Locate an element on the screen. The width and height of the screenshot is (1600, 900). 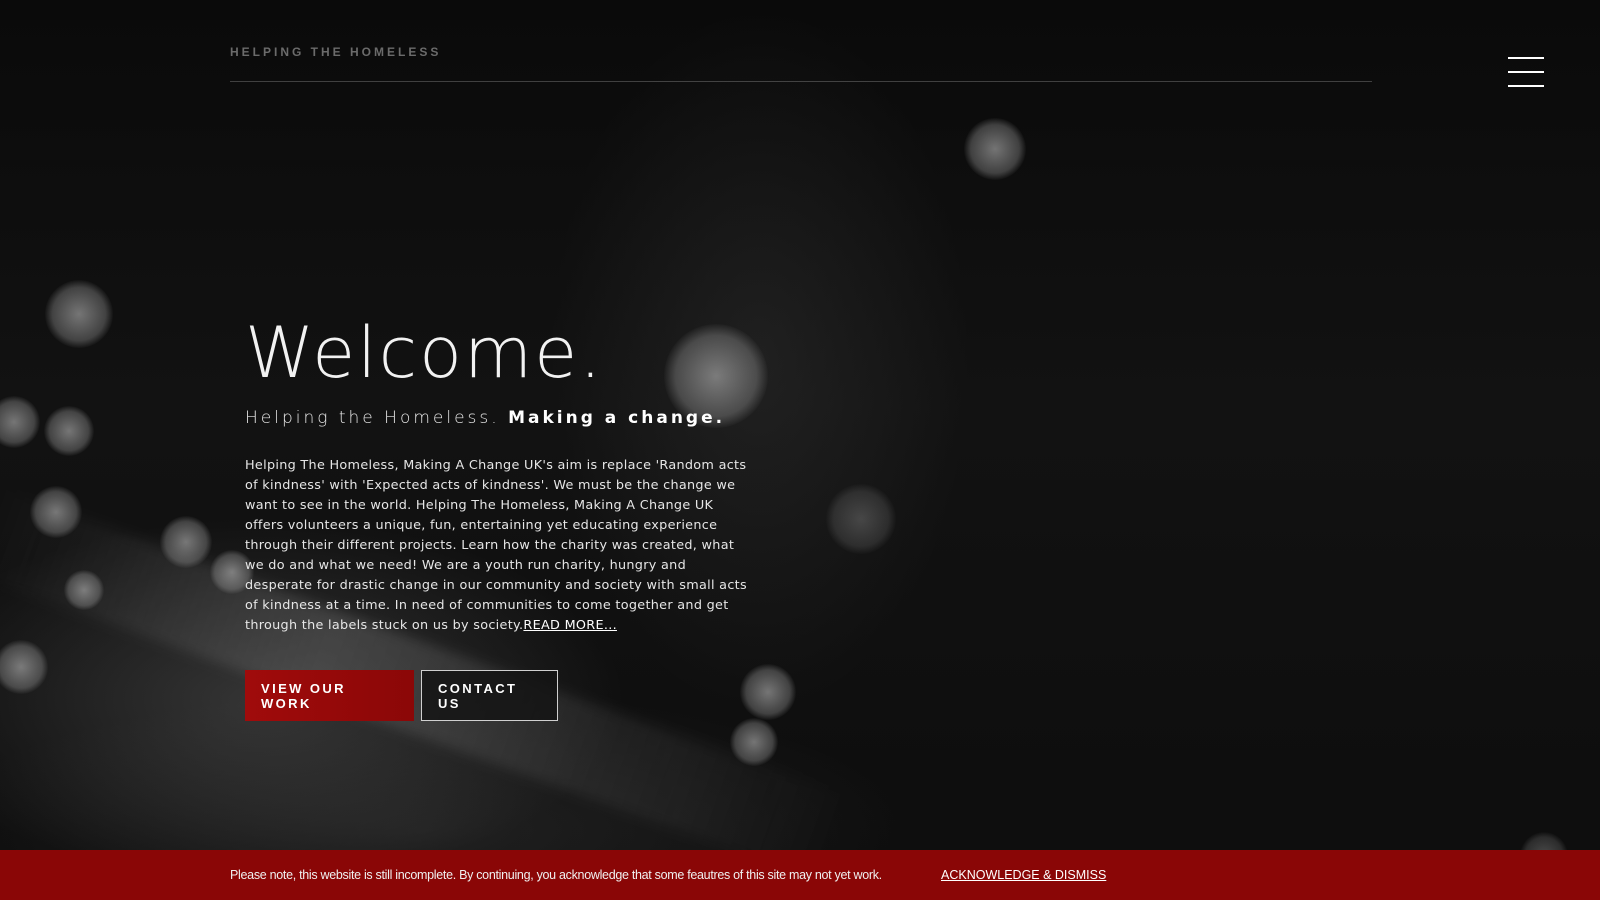
acknowledge-dismiss-link: ACKNOWLEDGE & DISMISS is located at coordinates (1023, 875).